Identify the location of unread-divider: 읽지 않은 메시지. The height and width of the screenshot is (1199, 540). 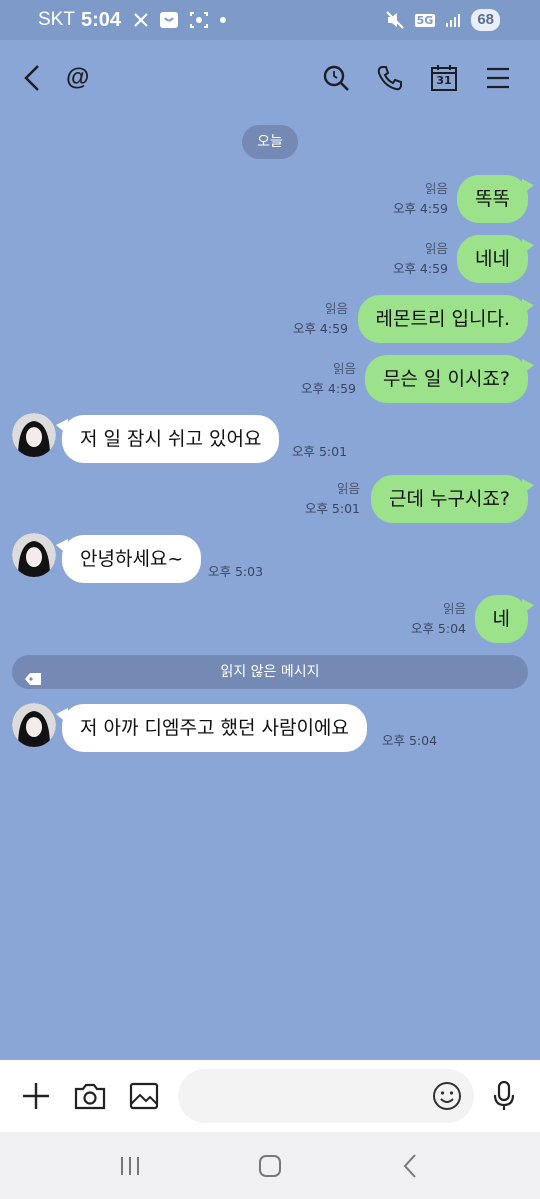
(270, 672).